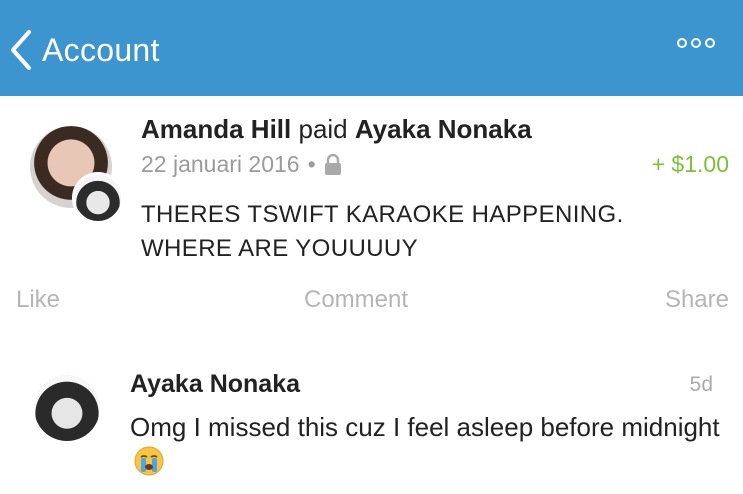  I want to click on back-label: Account, so click(101, 49).